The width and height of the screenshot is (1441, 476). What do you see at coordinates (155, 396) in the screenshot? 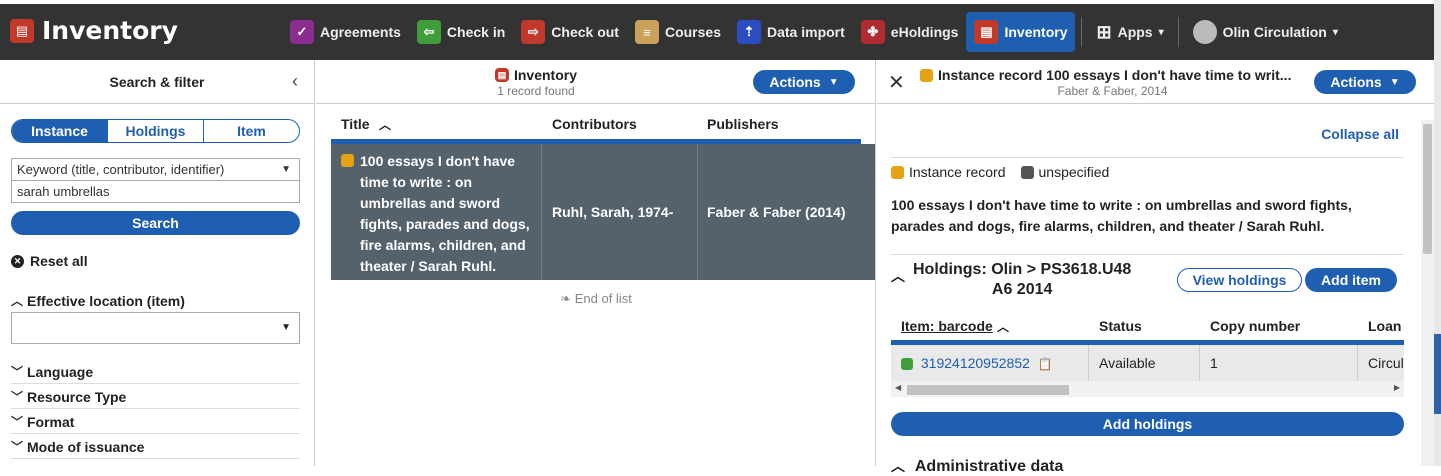
I see `accordion-resource-type: ﹀ Resource Type` at bounding box center [155, 396].